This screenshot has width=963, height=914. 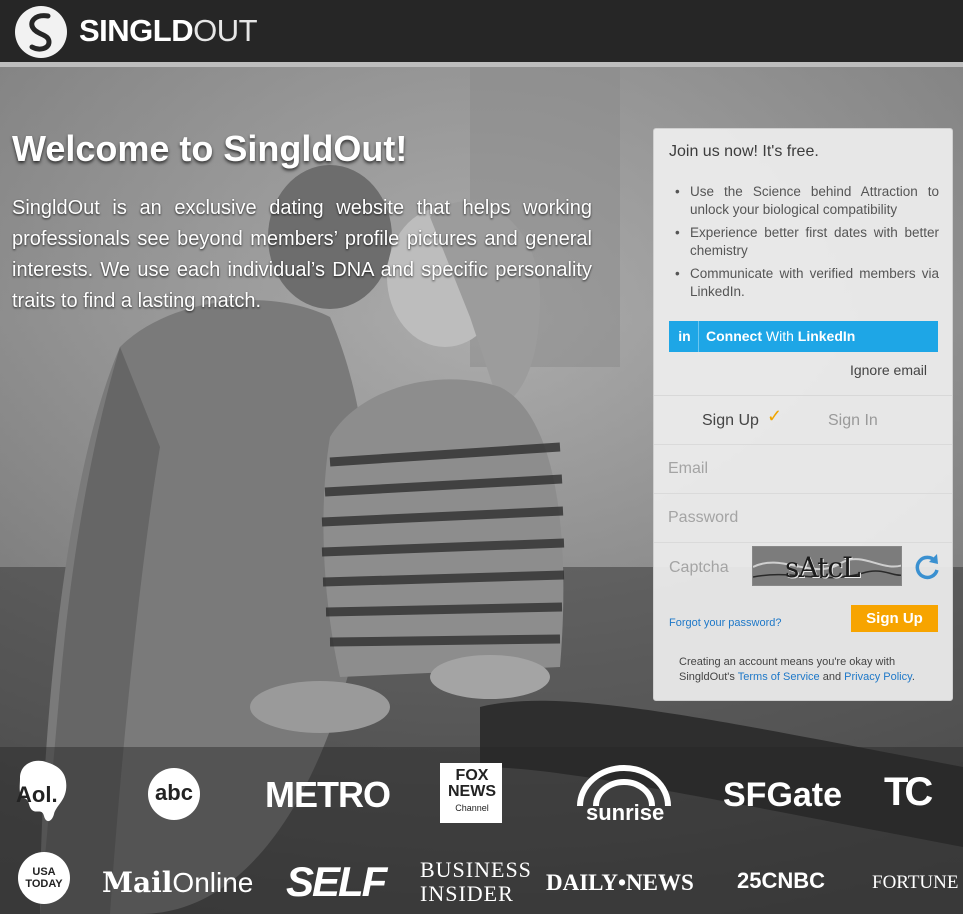 What do you see at coordinates (41, 32) in the screenshot?
I see `logo-icon` at bounding box center [41, 32].